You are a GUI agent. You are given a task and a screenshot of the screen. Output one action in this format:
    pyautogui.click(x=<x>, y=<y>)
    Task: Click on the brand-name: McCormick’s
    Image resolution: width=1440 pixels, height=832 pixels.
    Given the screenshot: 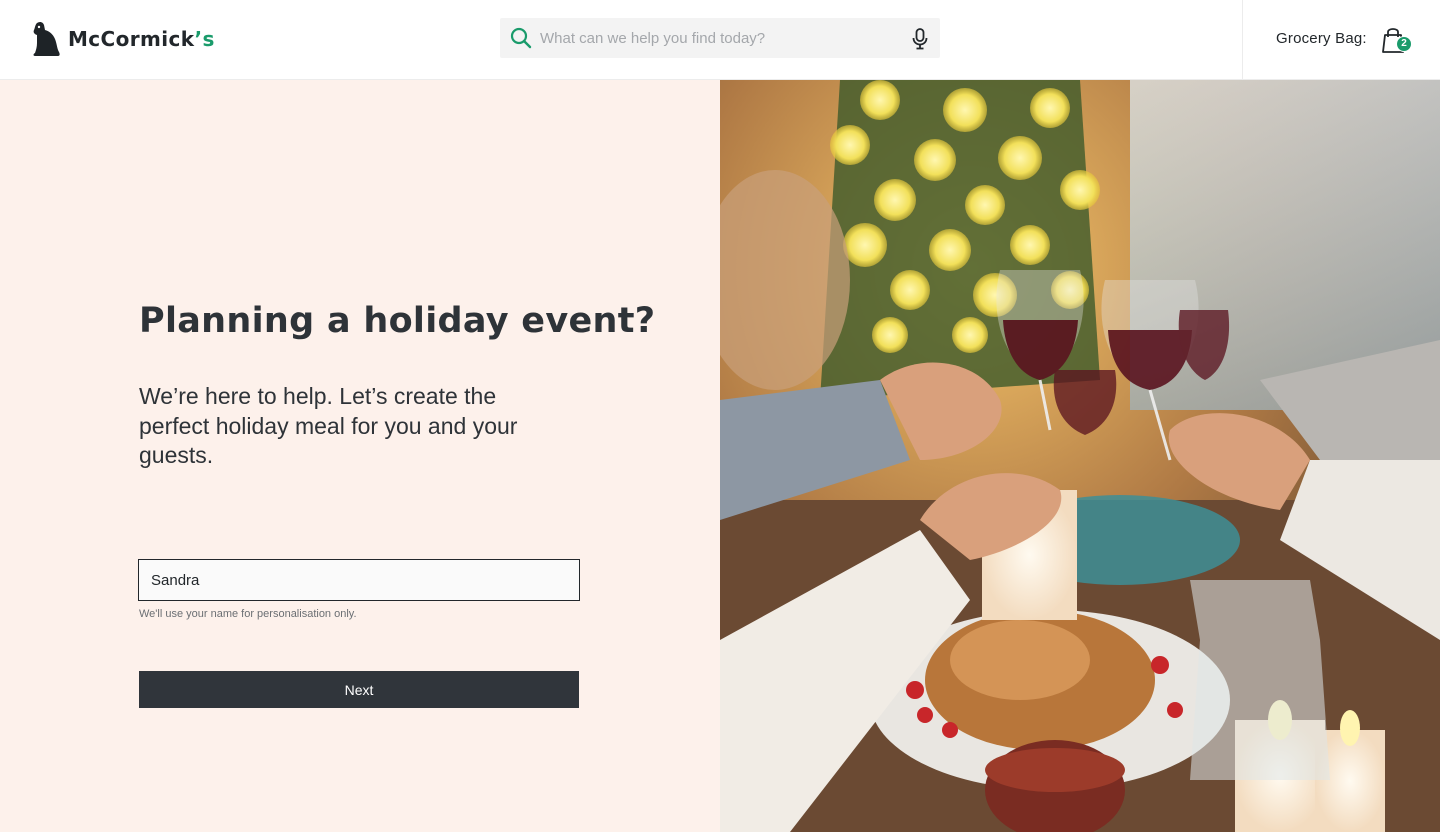 What is the action you would take?
    pyautogui.click(x=141, y=39)
    